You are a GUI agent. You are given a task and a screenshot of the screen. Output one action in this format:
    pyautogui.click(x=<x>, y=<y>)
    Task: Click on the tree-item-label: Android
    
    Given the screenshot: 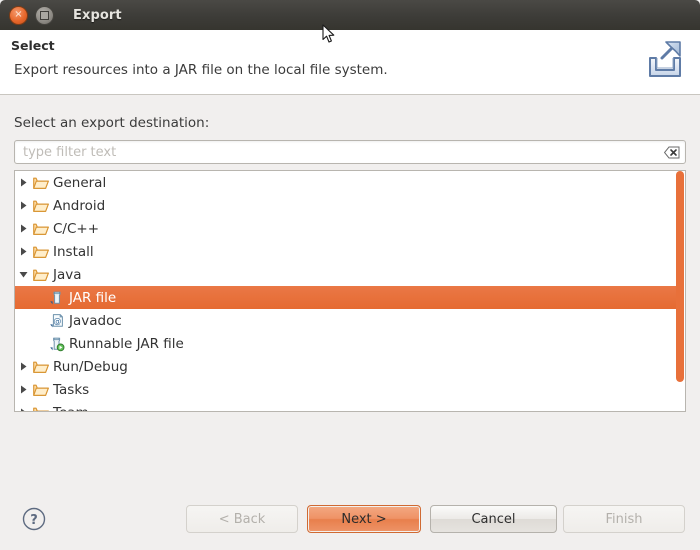 What is the action you would take?
    pyautogui.click(x=79, y=205)
    